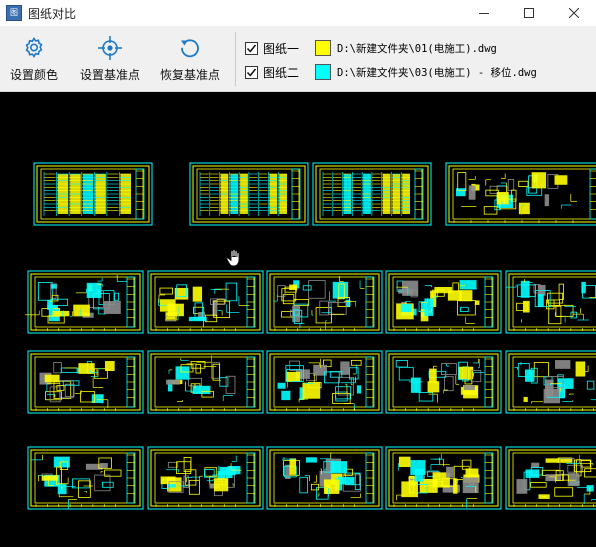  Describe the element at coordinates (323, 48) in the screenshot. I see `layer-one-color-swatch` at that location.